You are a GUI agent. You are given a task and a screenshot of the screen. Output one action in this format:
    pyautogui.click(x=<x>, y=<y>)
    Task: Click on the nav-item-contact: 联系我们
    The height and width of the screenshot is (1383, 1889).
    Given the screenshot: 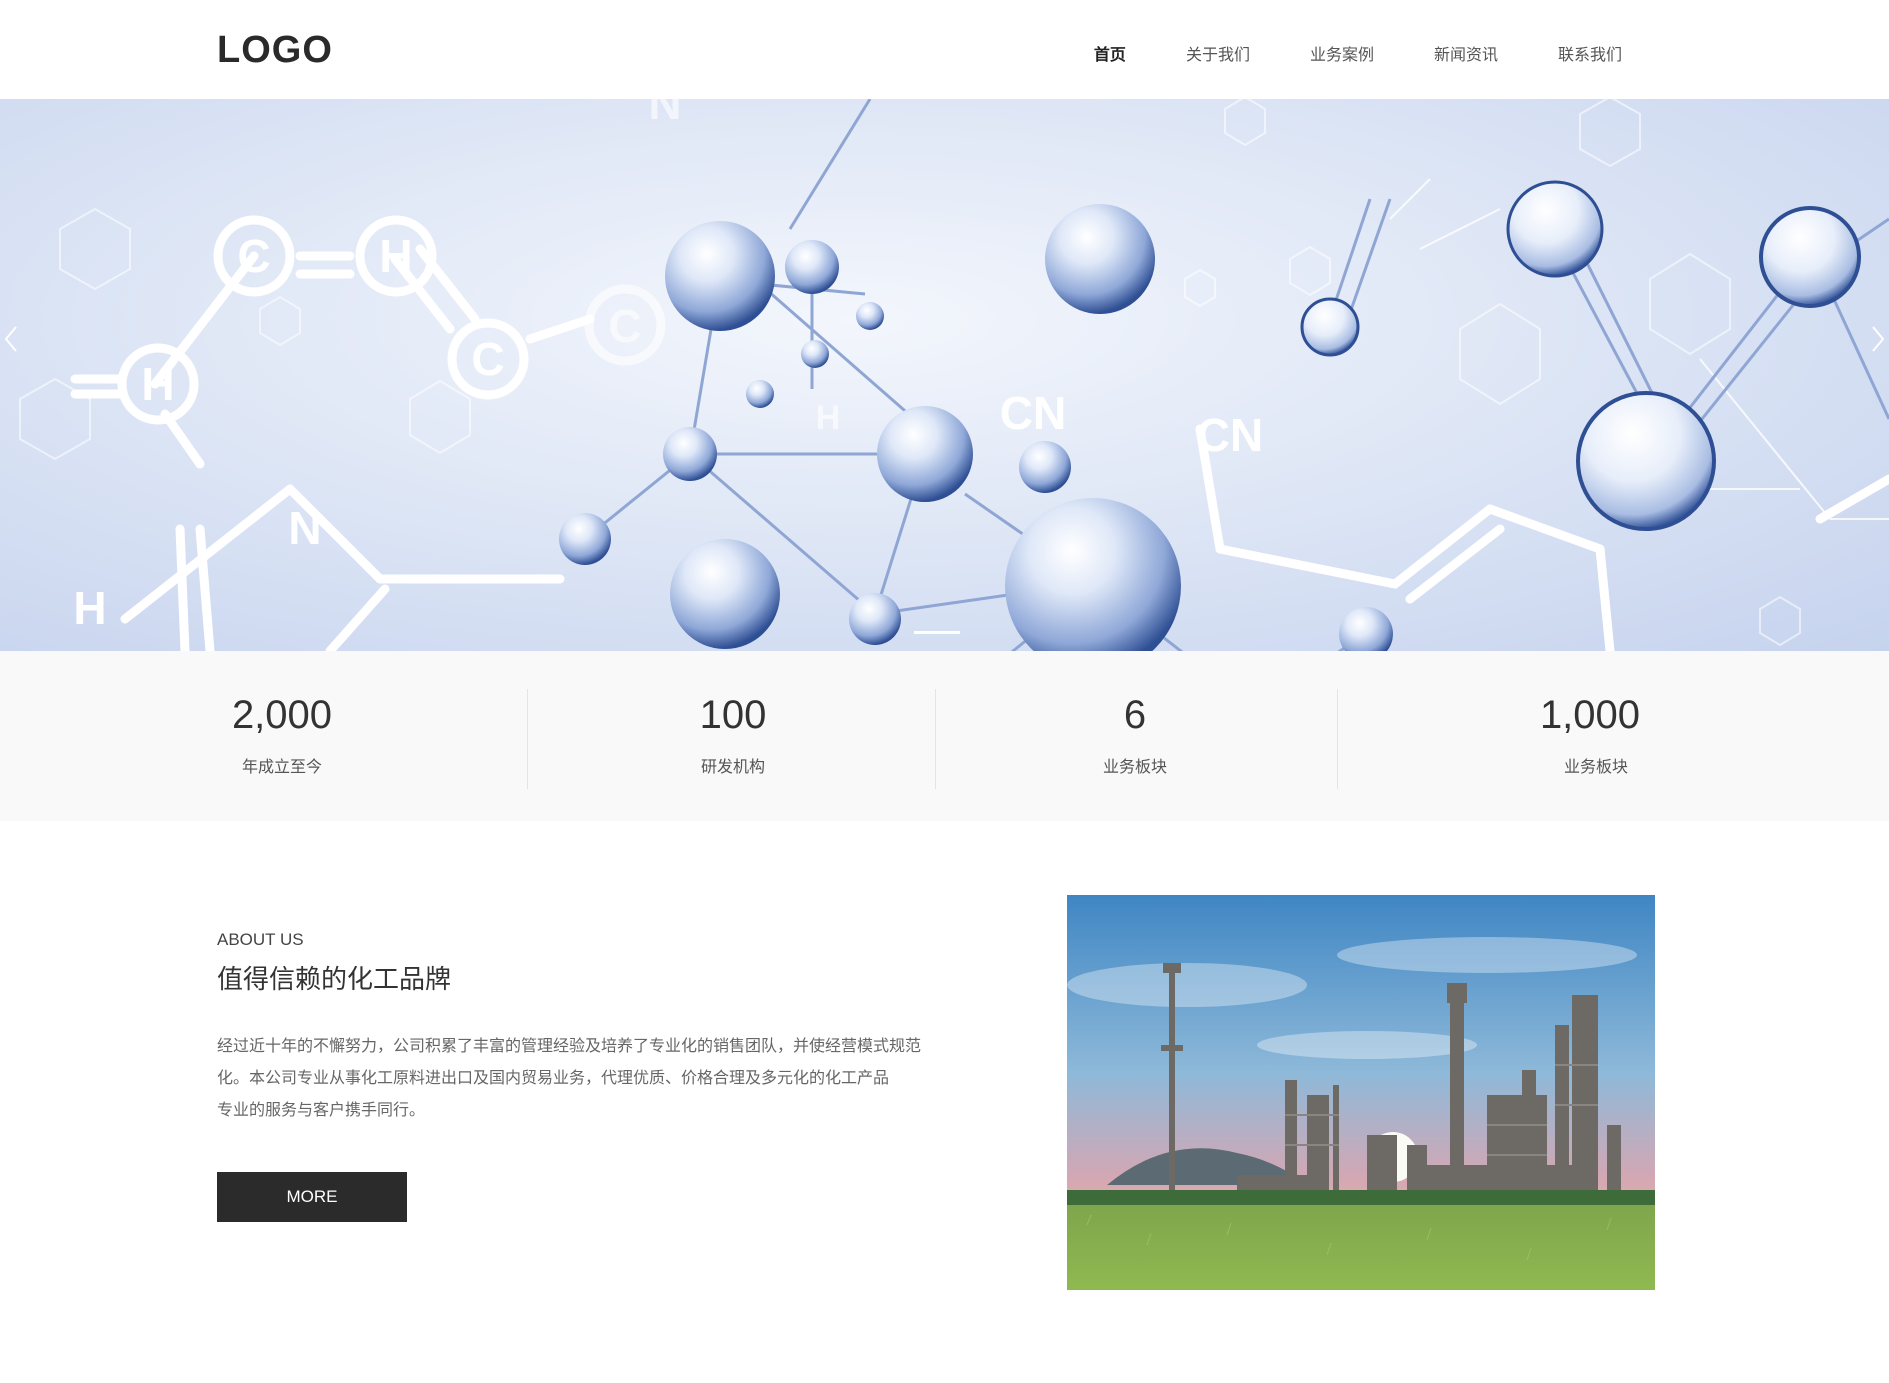 What is the action you would take?
    pyautogui.click(x=1590, y=50)
    